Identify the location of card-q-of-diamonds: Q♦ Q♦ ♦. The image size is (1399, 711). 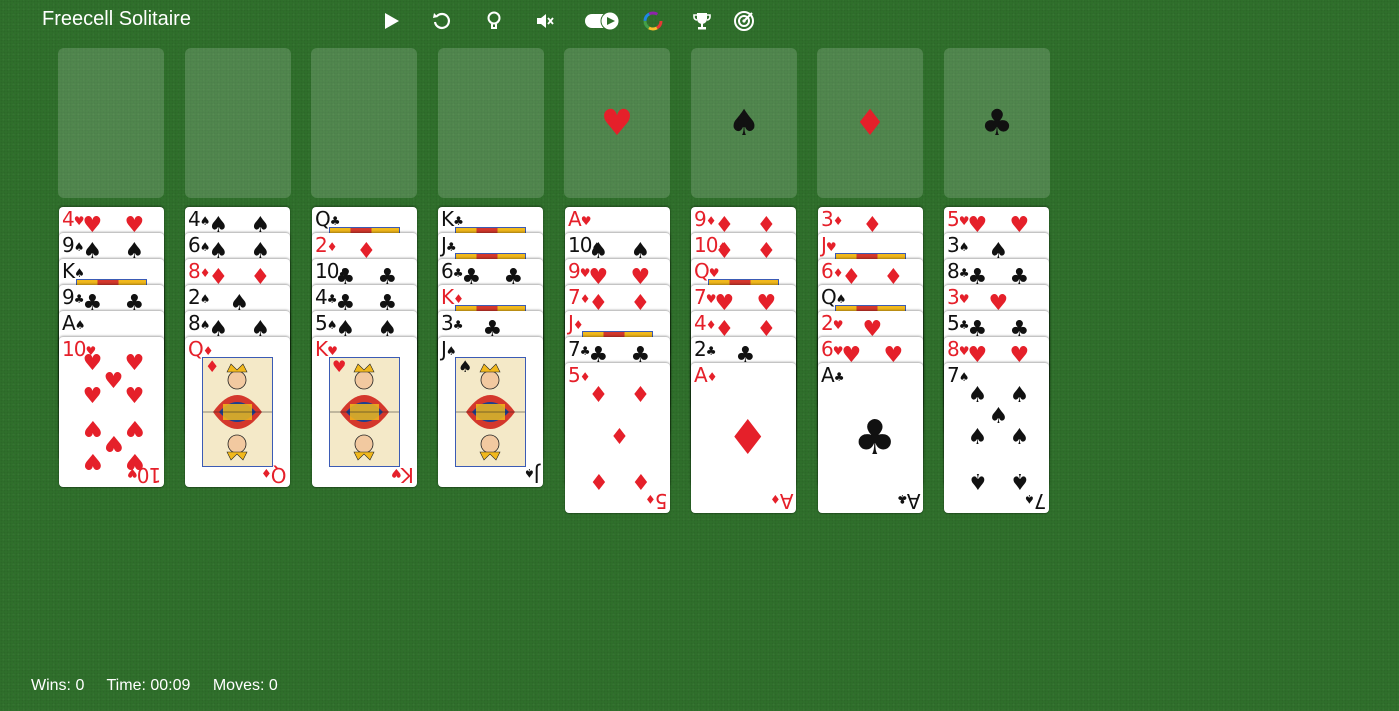
(237, 412).